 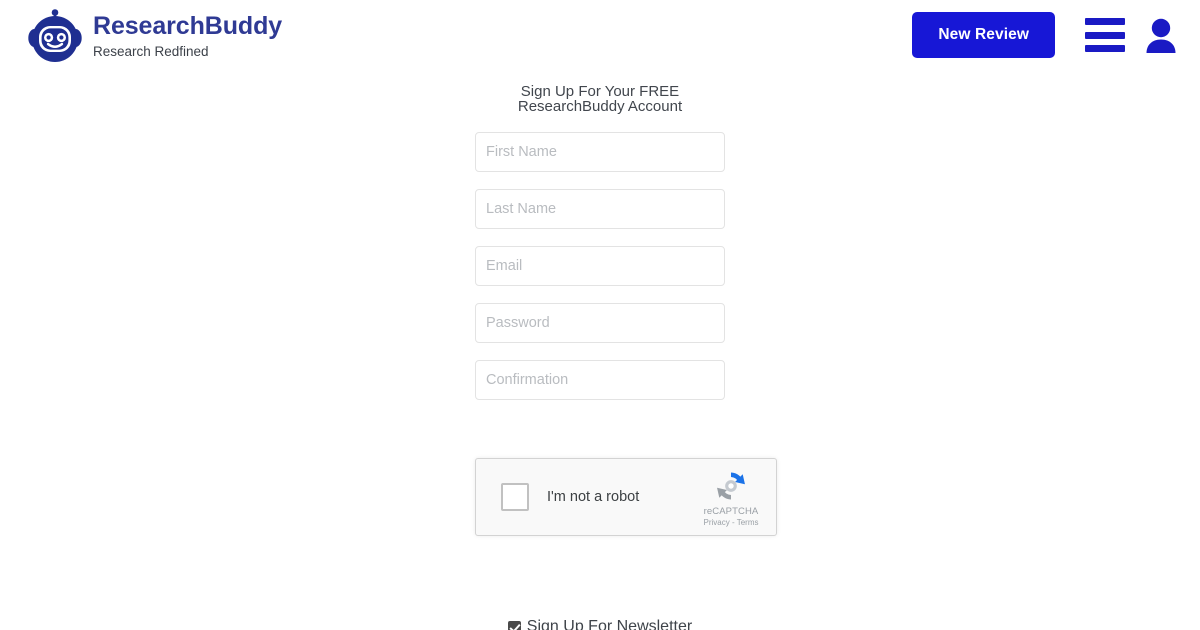 I want to click on newsletter-checkbox, so click(x=514, y=625).